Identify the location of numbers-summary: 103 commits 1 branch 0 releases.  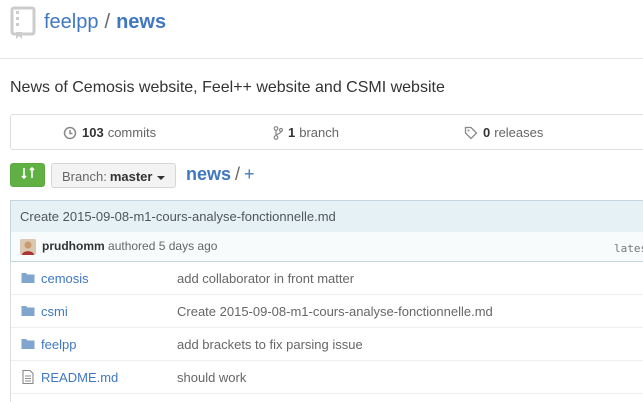
(326, 132).